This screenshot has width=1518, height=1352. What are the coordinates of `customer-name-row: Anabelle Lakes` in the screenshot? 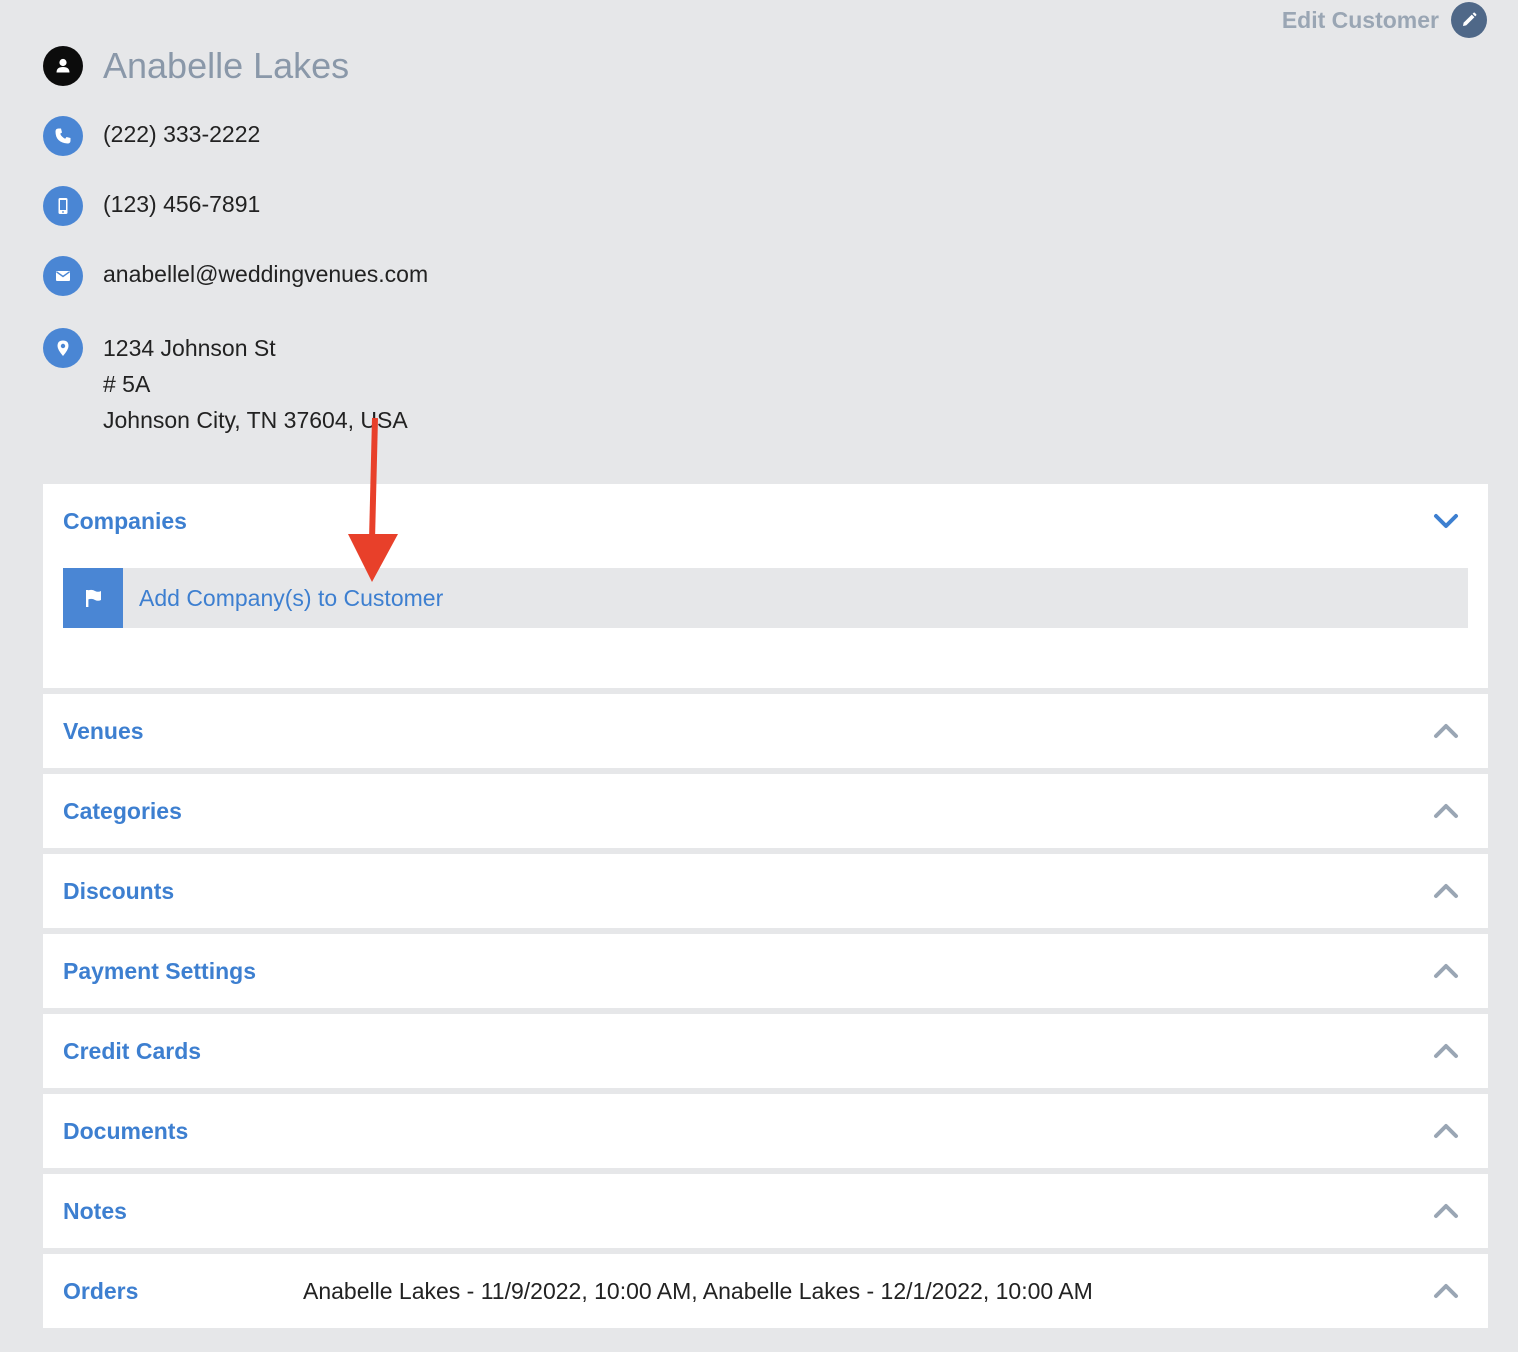 It's located at (196, 66).